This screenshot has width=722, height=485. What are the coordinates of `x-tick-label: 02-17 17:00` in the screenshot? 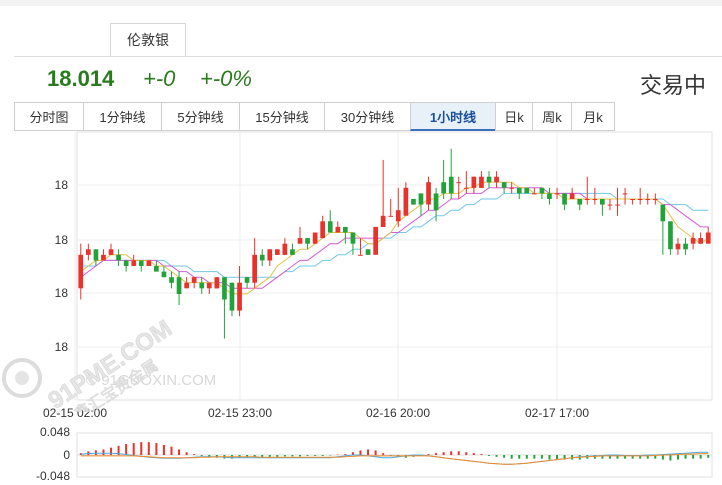 It's located at (557, 413).